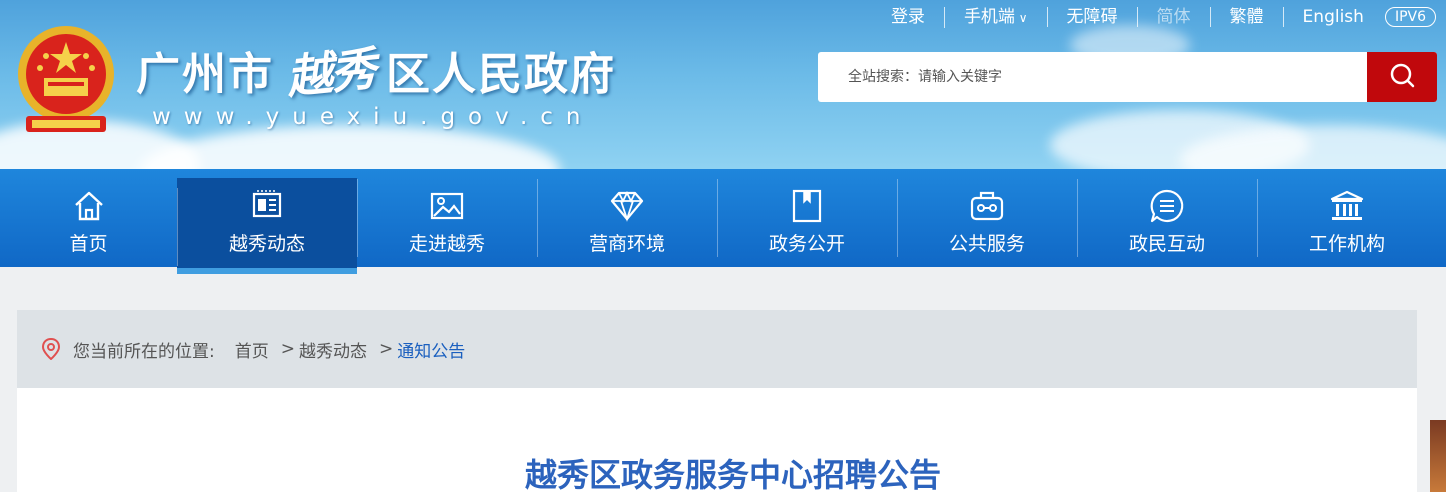 Image resolution: width=1446 pixels, height=492 pixels. What do you see at coordinates (732, 474) in the screenshot?
I see `article-title: 越秀区政务服务中心招聘公告` at bounding box center [732, 474].